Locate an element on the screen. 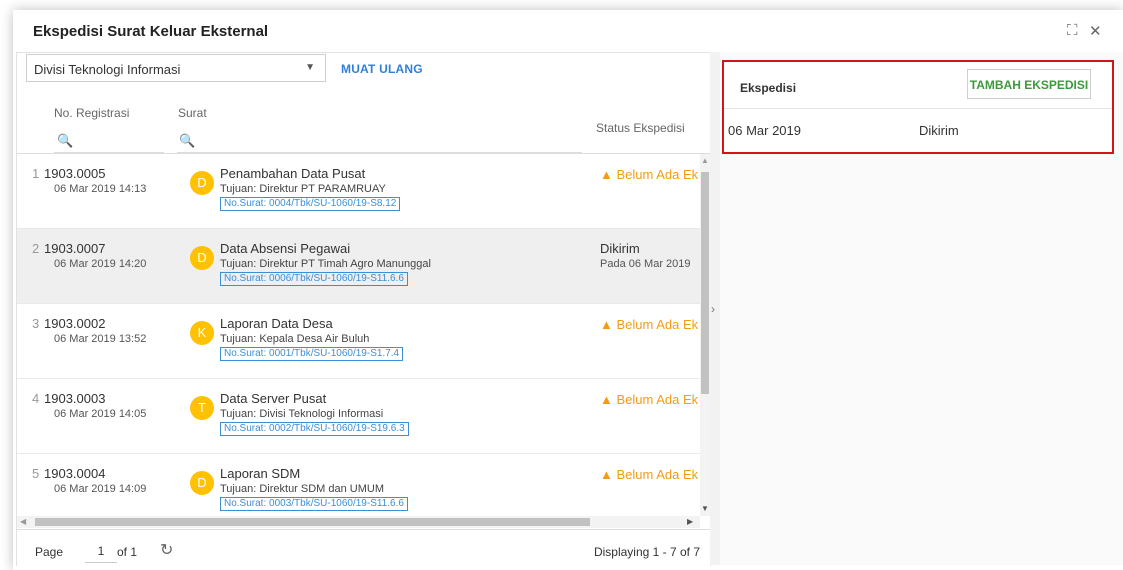 This screenshot has height=570, width=1123. status-sent-date: Pada 06 Mar 2019 is located at coordinates (645, 264).